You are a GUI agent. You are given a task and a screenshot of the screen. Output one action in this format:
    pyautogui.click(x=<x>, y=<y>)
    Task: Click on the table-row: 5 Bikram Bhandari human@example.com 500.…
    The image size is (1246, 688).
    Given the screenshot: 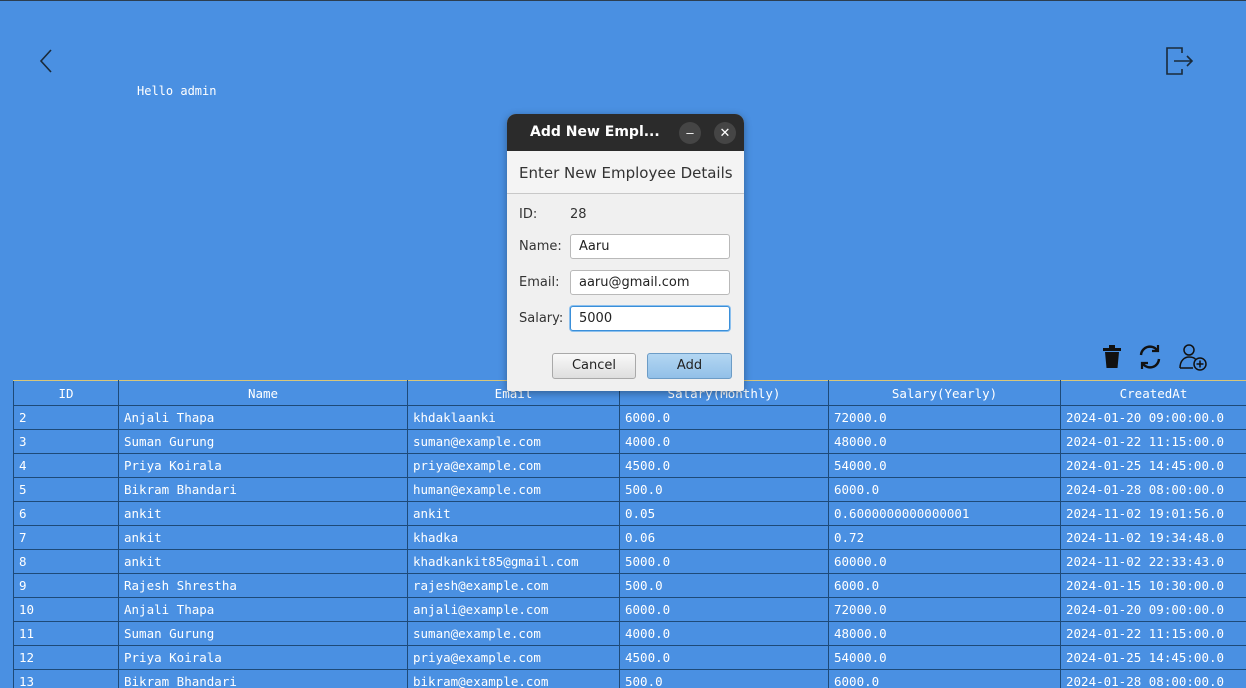 What is the action you would take?
    pyautogui.click(x=629, y=489)
    